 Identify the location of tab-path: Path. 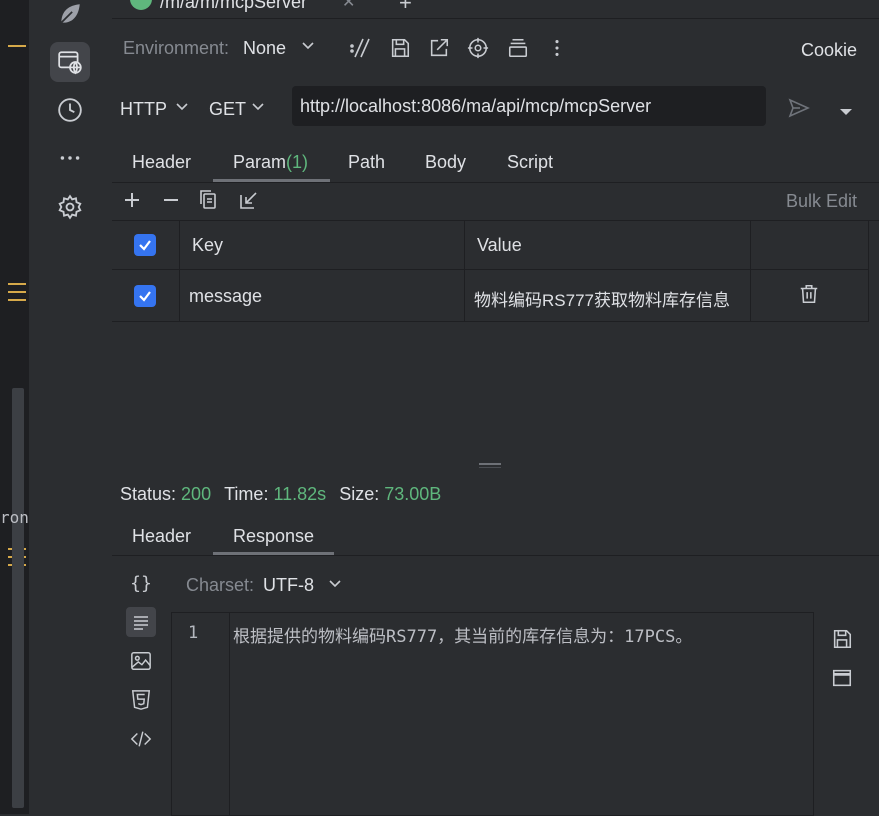
(366, 162).